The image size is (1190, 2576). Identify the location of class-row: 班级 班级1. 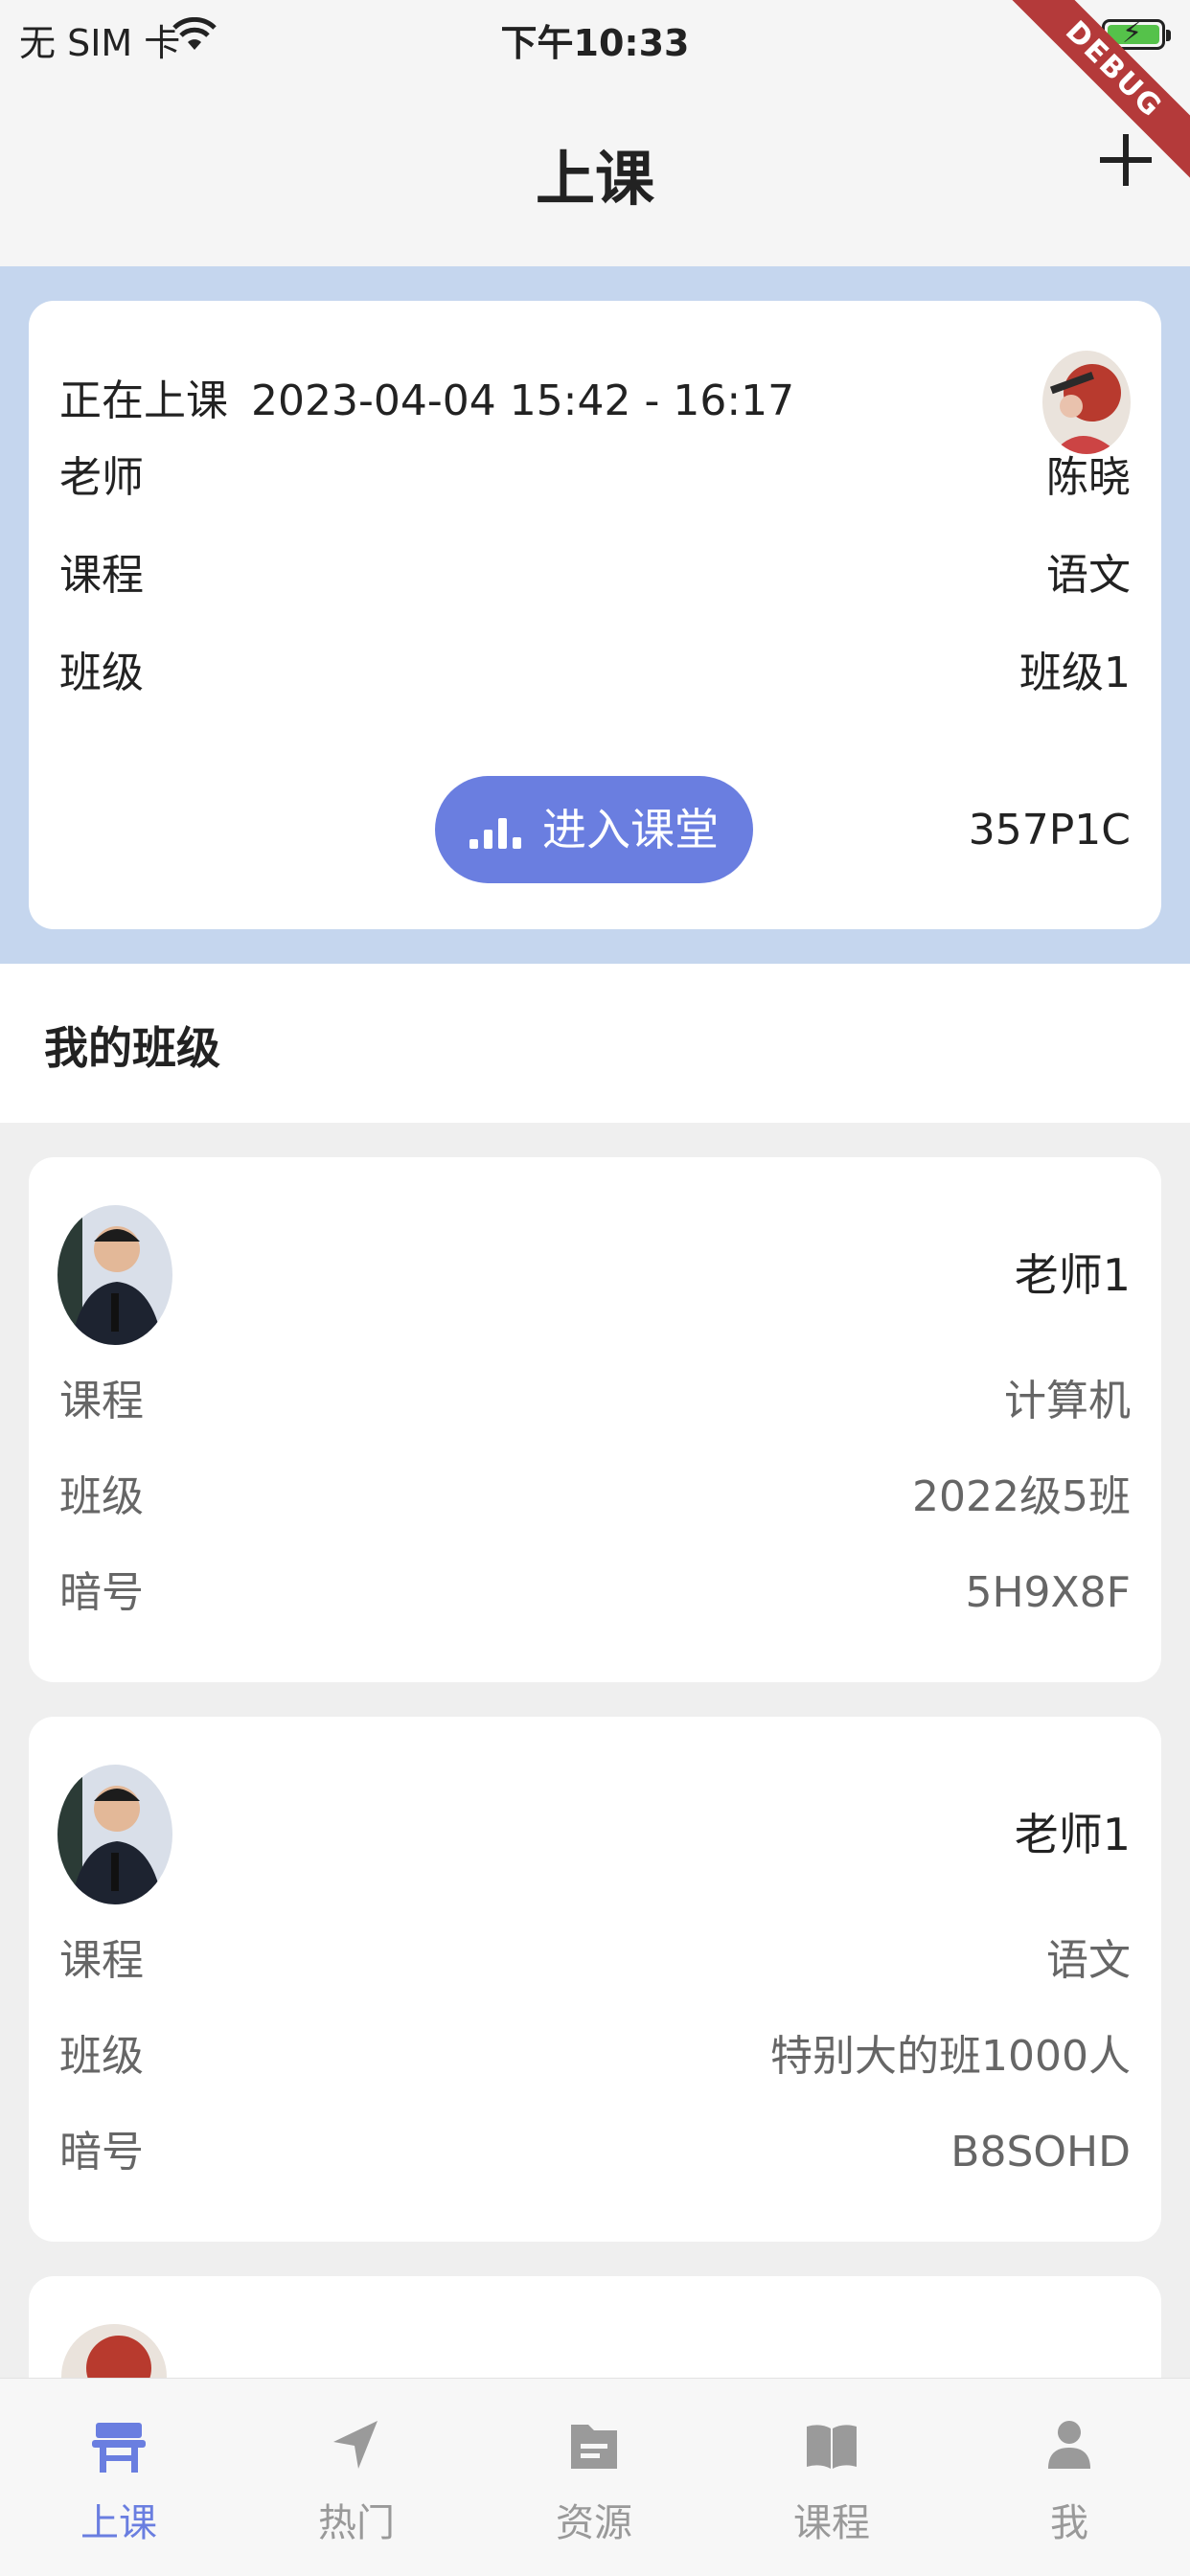
(595, 674).